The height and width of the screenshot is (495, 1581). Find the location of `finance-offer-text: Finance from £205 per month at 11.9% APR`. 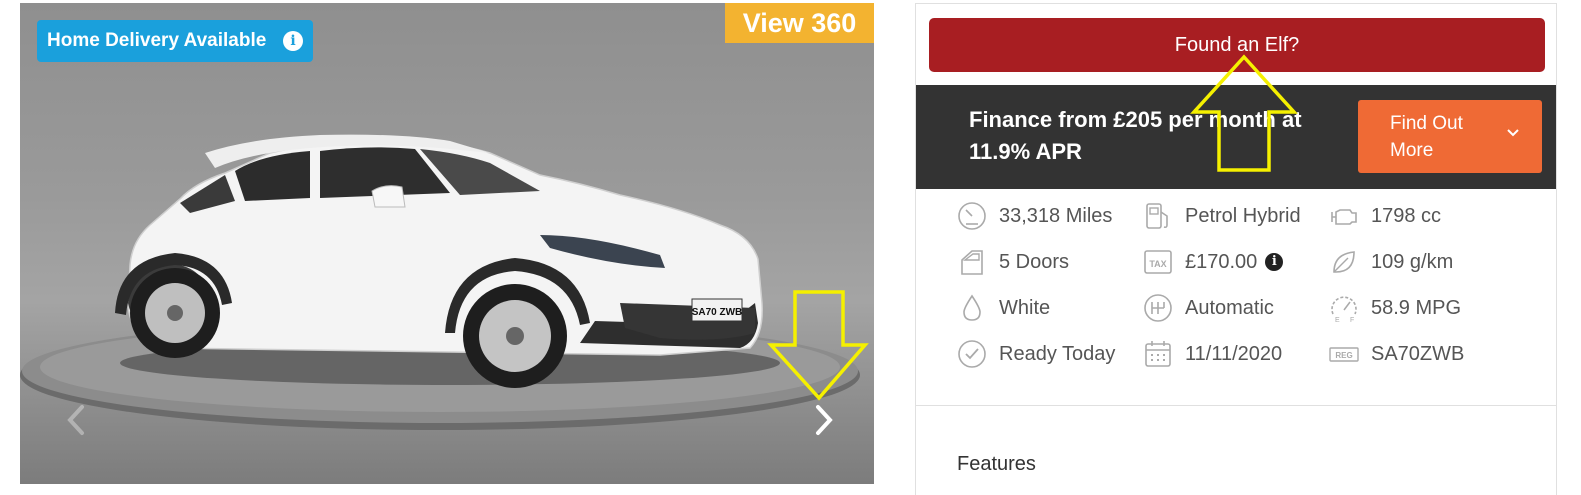

finance-offer-text: Finance from £205 per month at 11.9% APR is located at coordinates (1135, 135).